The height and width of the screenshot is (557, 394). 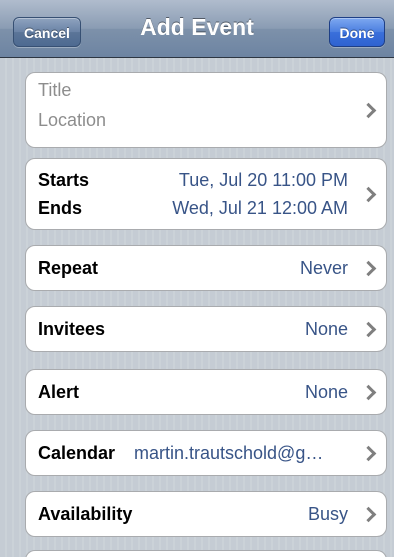 I want to click on starts-value: Tue, Jul 20 11:00 PM, so click(x=263, y=180).